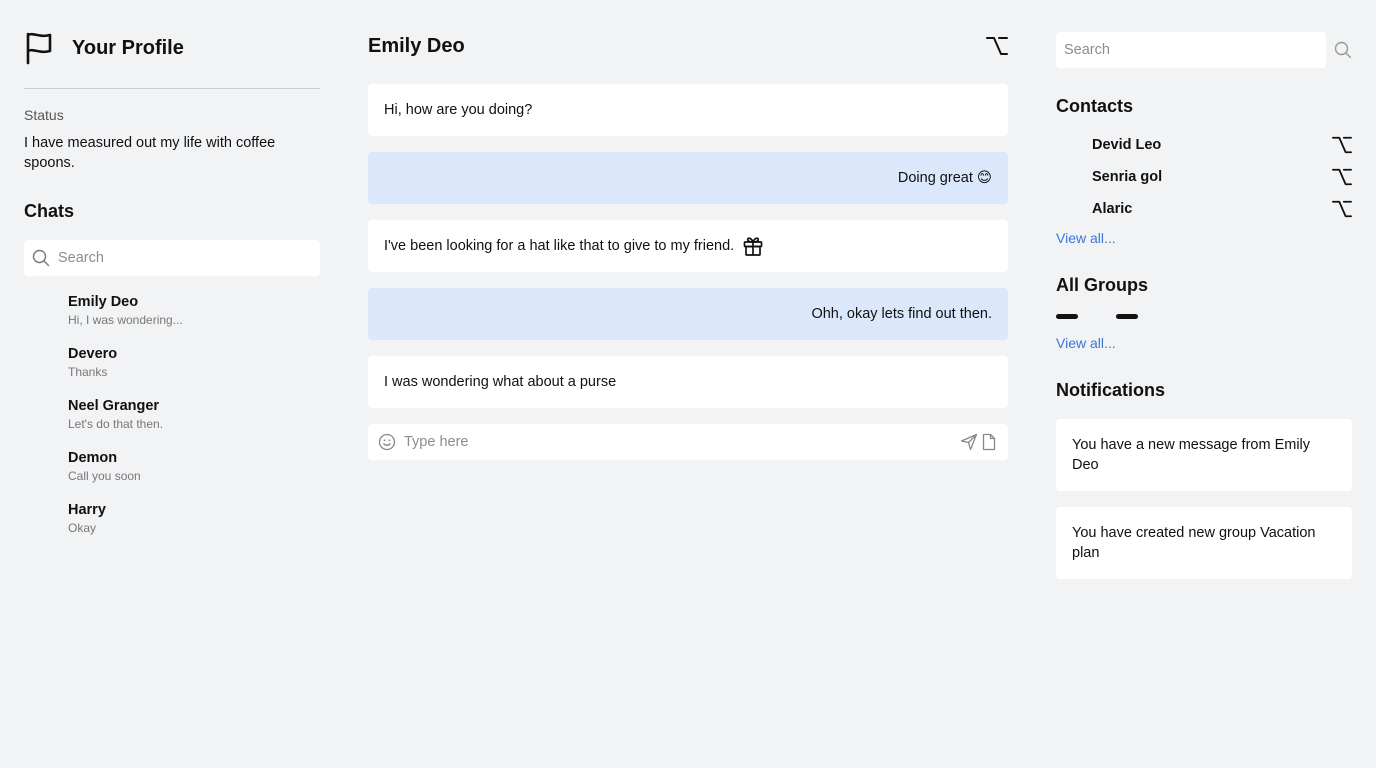  Describe the element at coordinates (688, 110) in the screenshot. I see `message-incoming: Hi, how are you doing?` at that location.